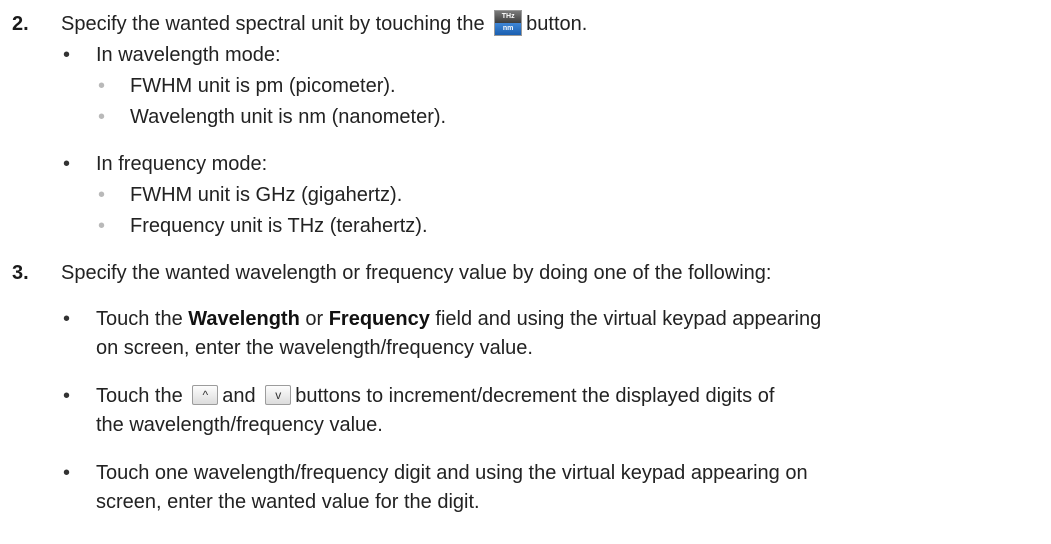  I want to click on sub-bullet-text: FWHM unit is GHz (gigahertz)., so click(266, 195).